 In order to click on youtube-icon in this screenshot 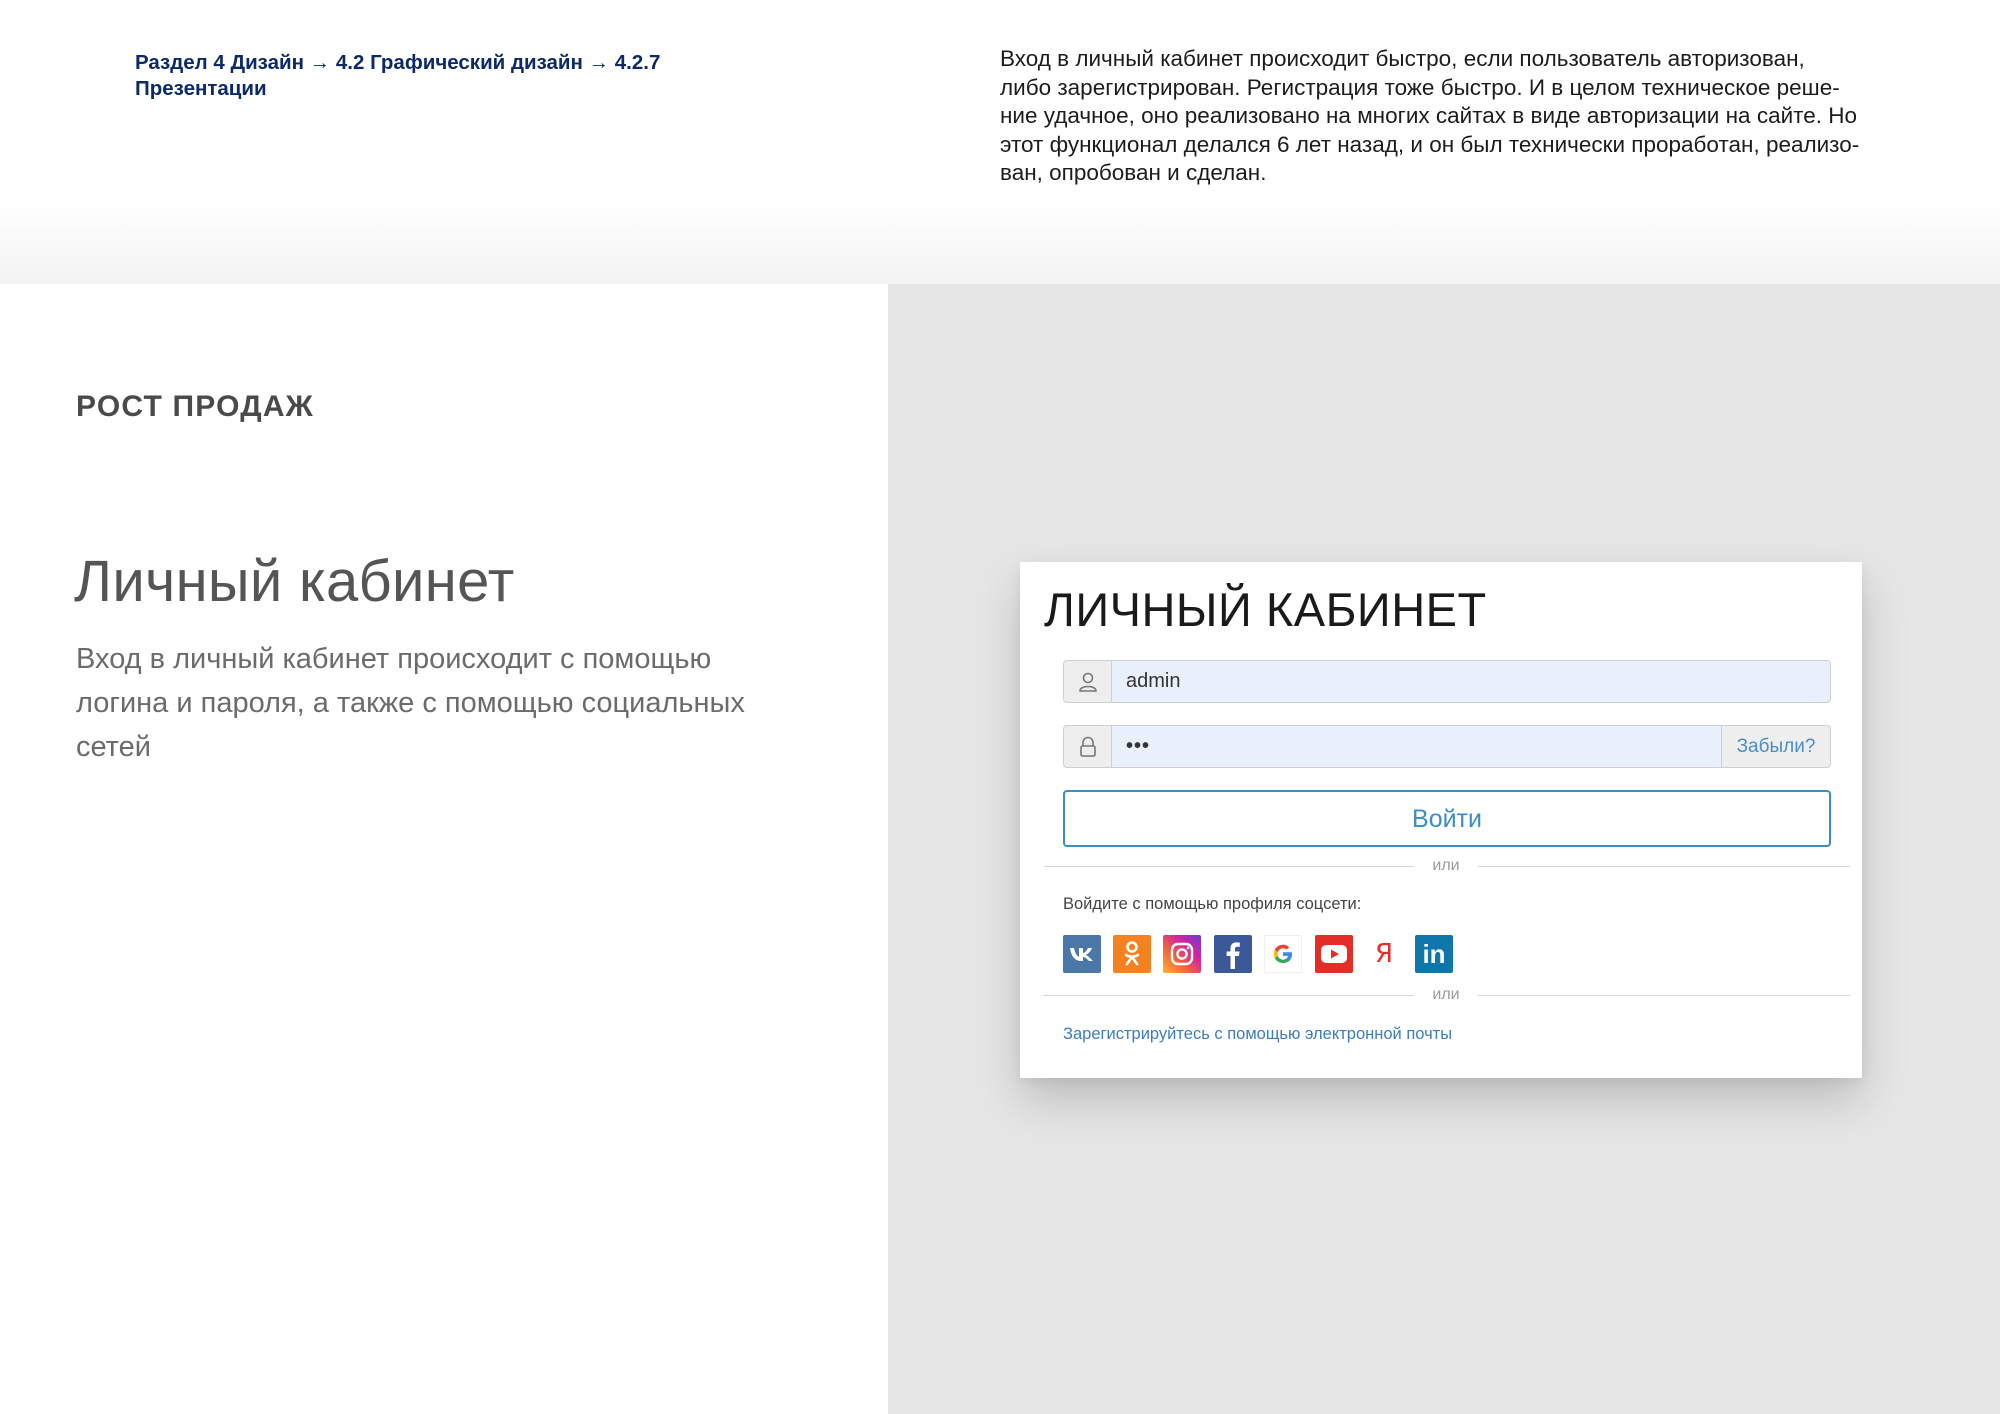, I will do `click(1334, 954)`.